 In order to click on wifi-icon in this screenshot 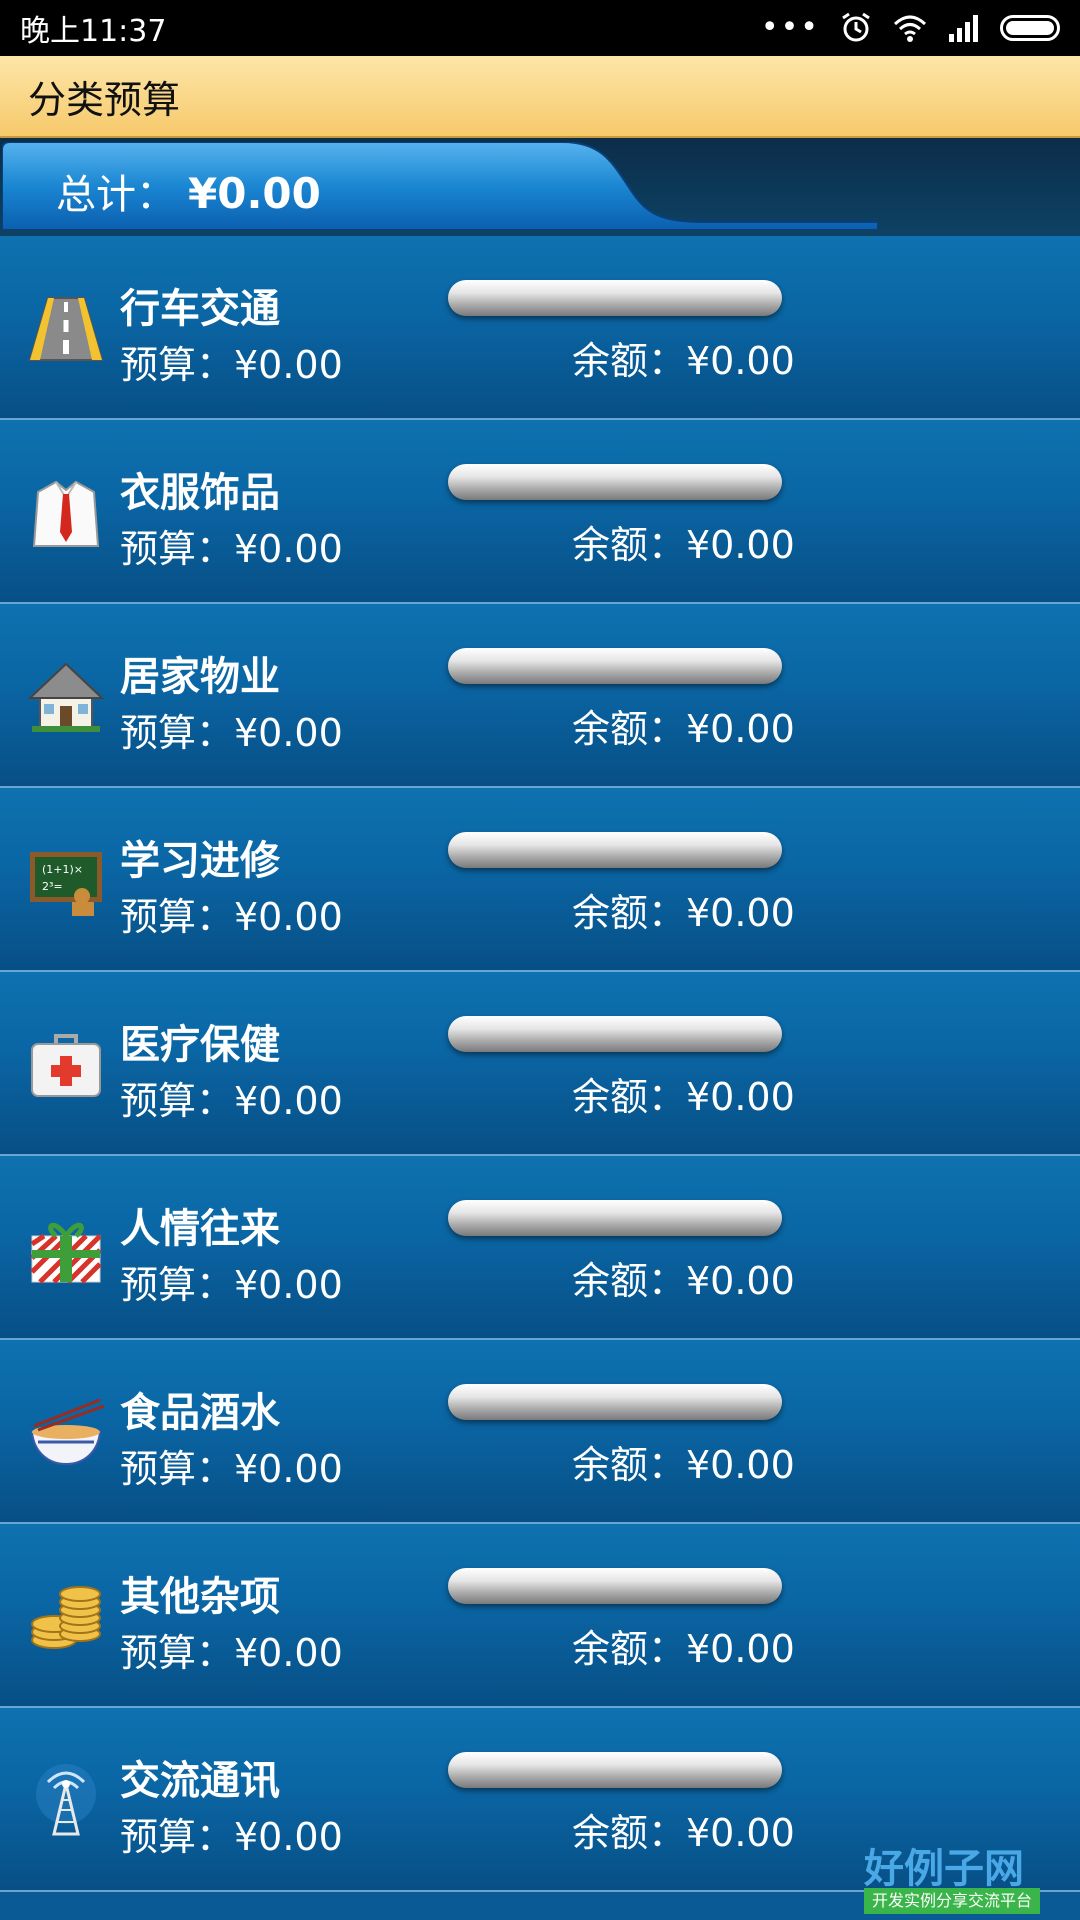, I will do `click(910, 28)`.